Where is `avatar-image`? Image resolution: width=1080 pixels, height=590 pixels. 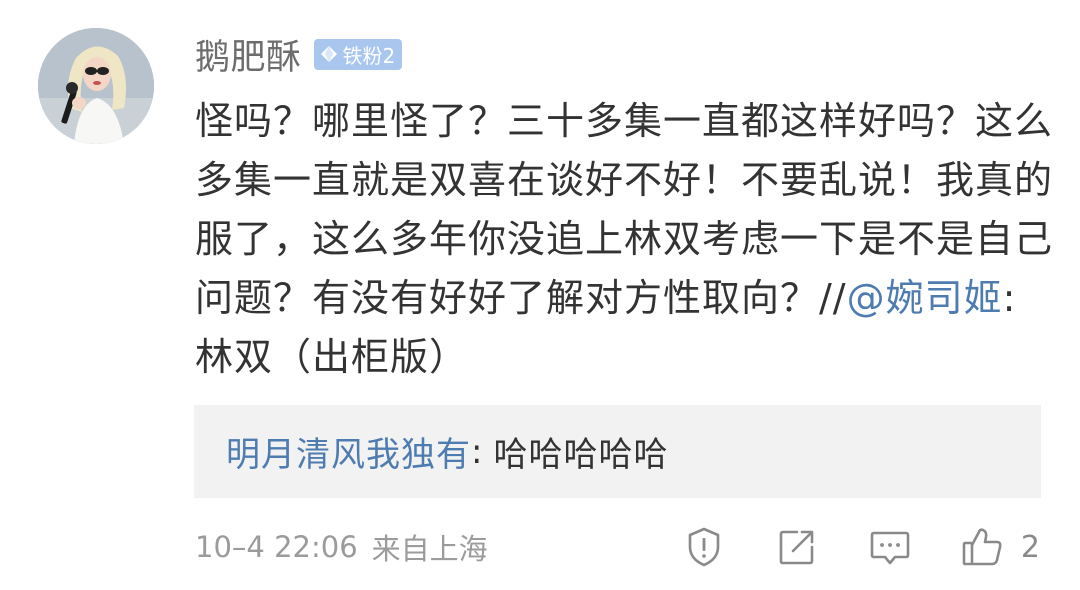
avatar-image is located at coordinates (96, 86).